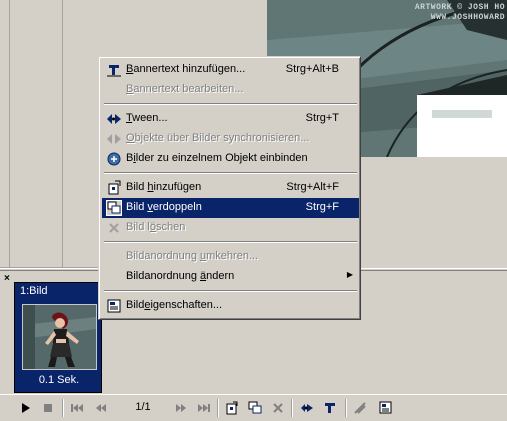 This screenshot has width=507, height=421. I want to click on first-frame-icon, so click(77, 408).